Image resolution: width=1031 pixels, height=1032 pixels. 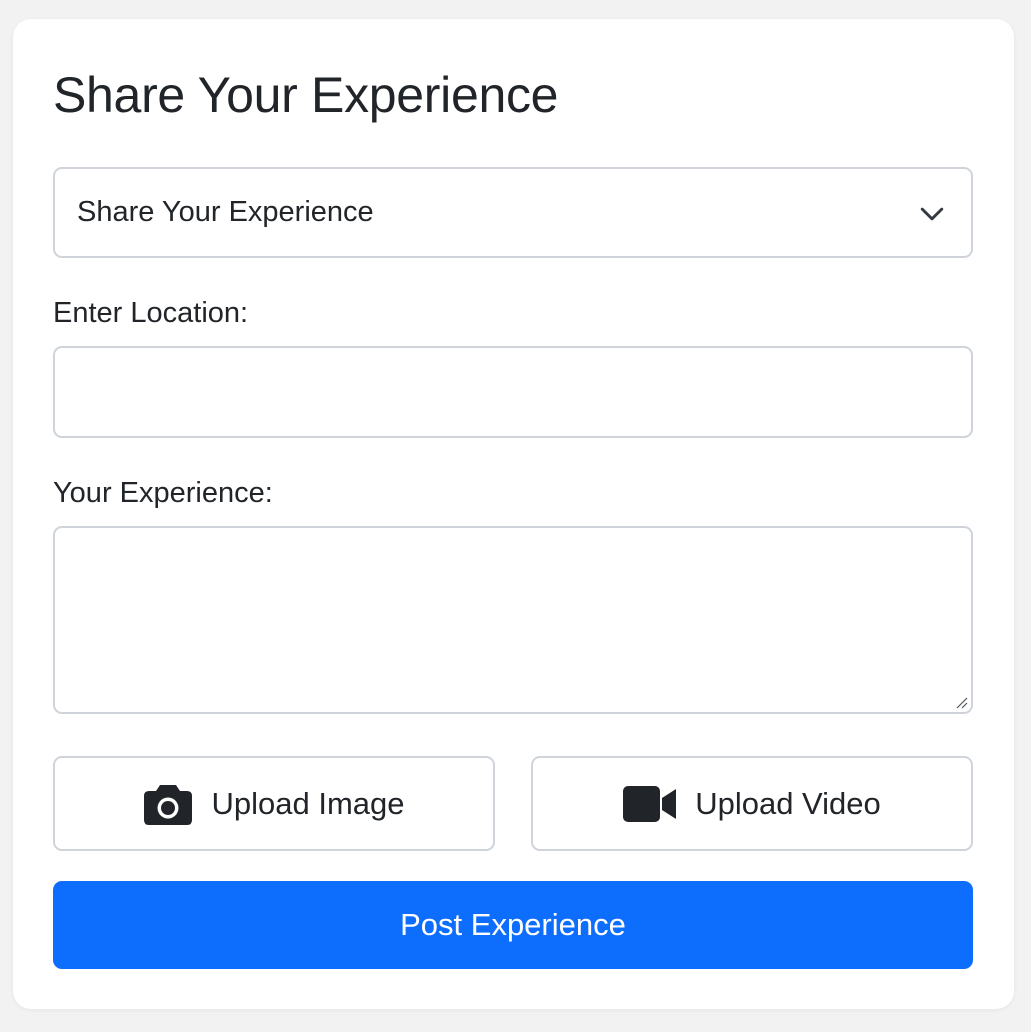 What do you see at coordinates (650, 803) in the screenshot?
I see `video-camera-icon` at bounding box center [650, 803].